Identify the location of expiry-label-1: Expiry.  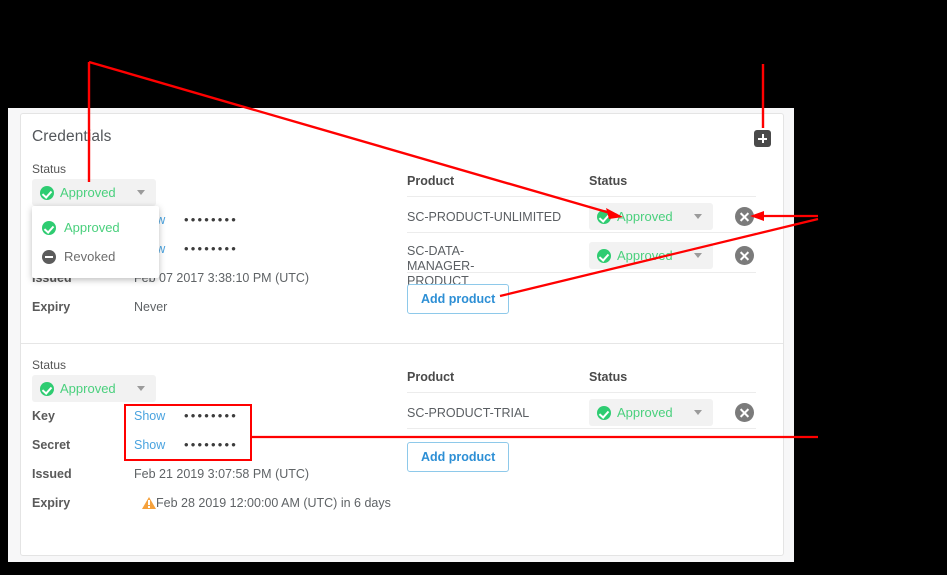
(51, 307).